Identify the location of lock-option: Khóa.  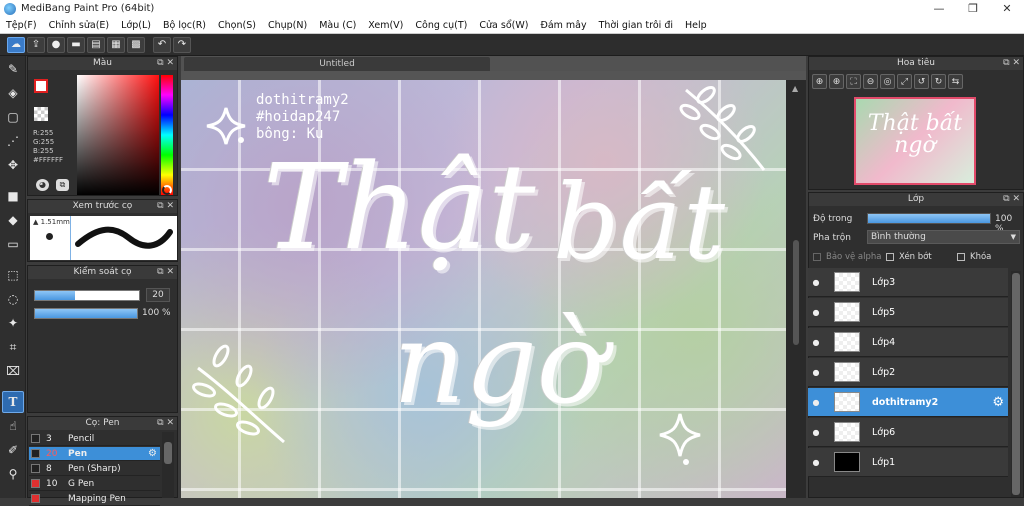
(974, 257).